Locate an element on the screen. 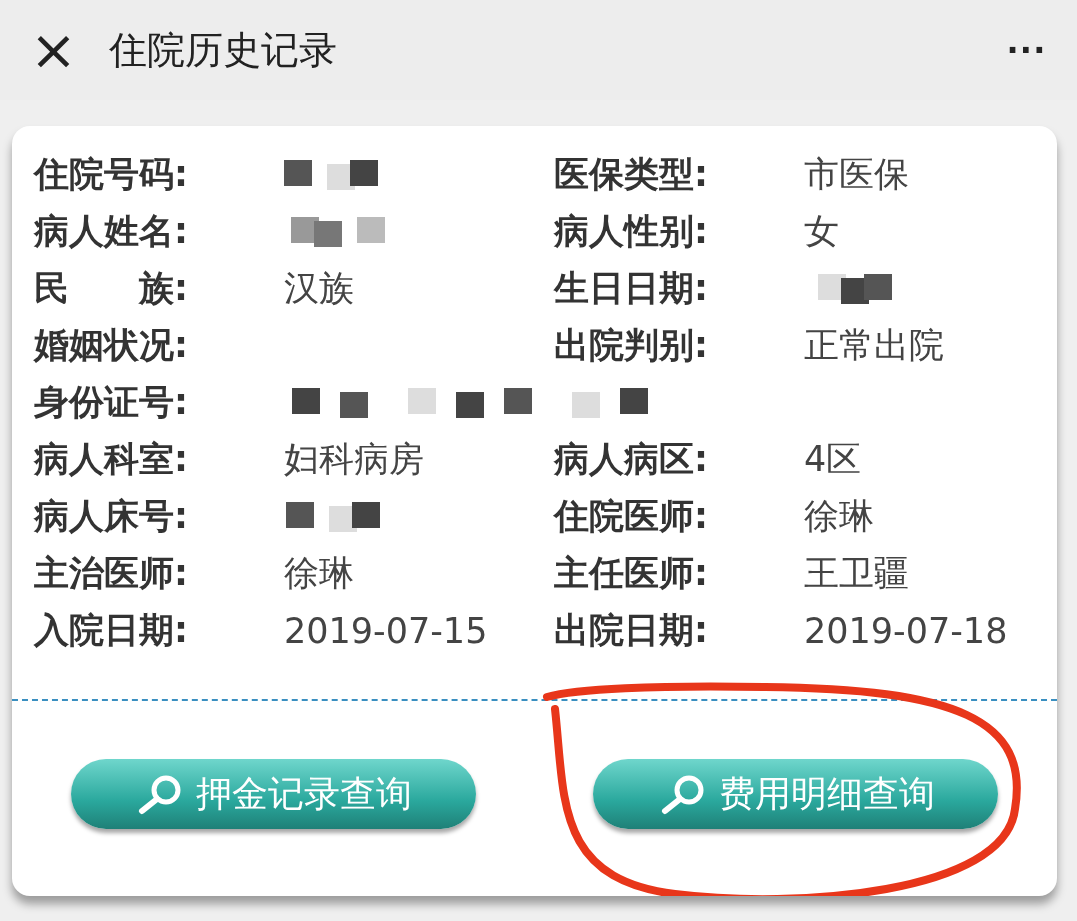 The image size is (1077, 921). field-label: 住院医师: is located at coordinates (631, 516).